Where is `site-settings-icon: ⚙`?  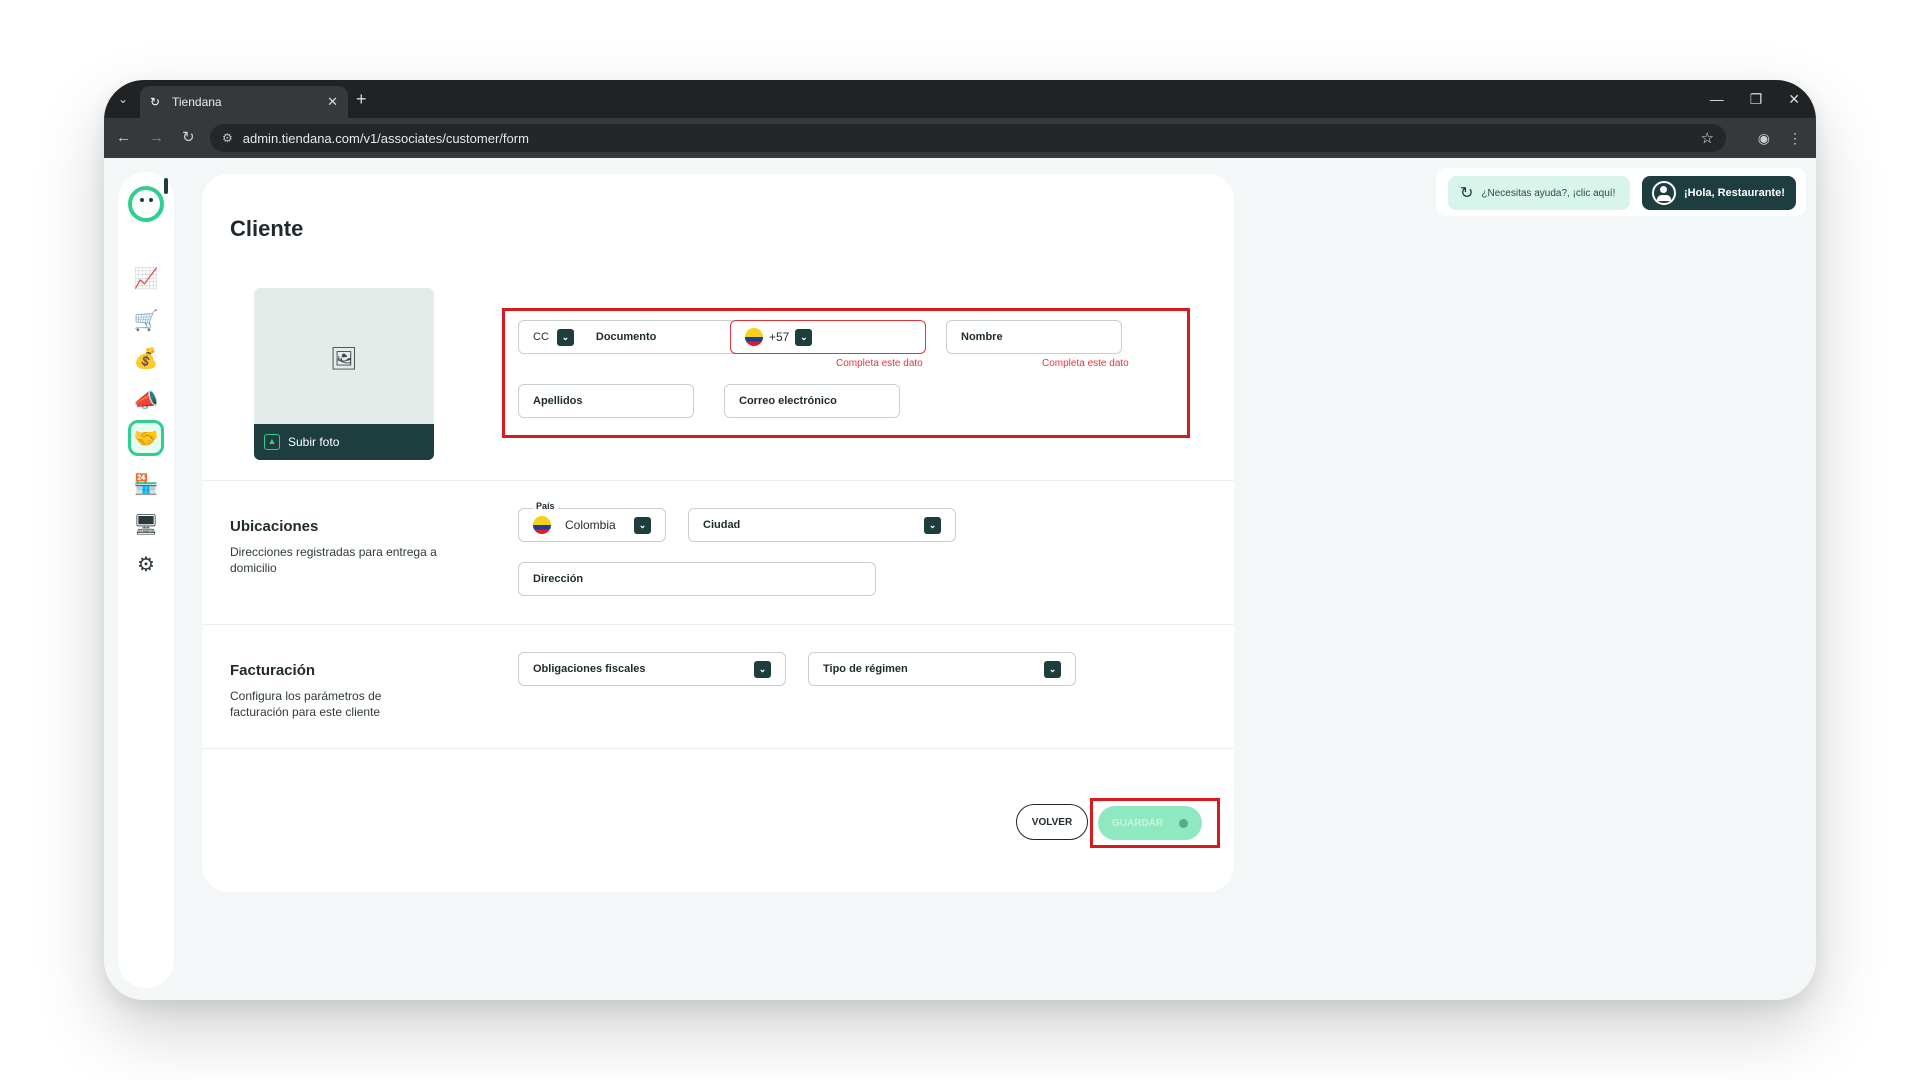
site-settings-icon: ⚙ is located at coordinates (227, 138).